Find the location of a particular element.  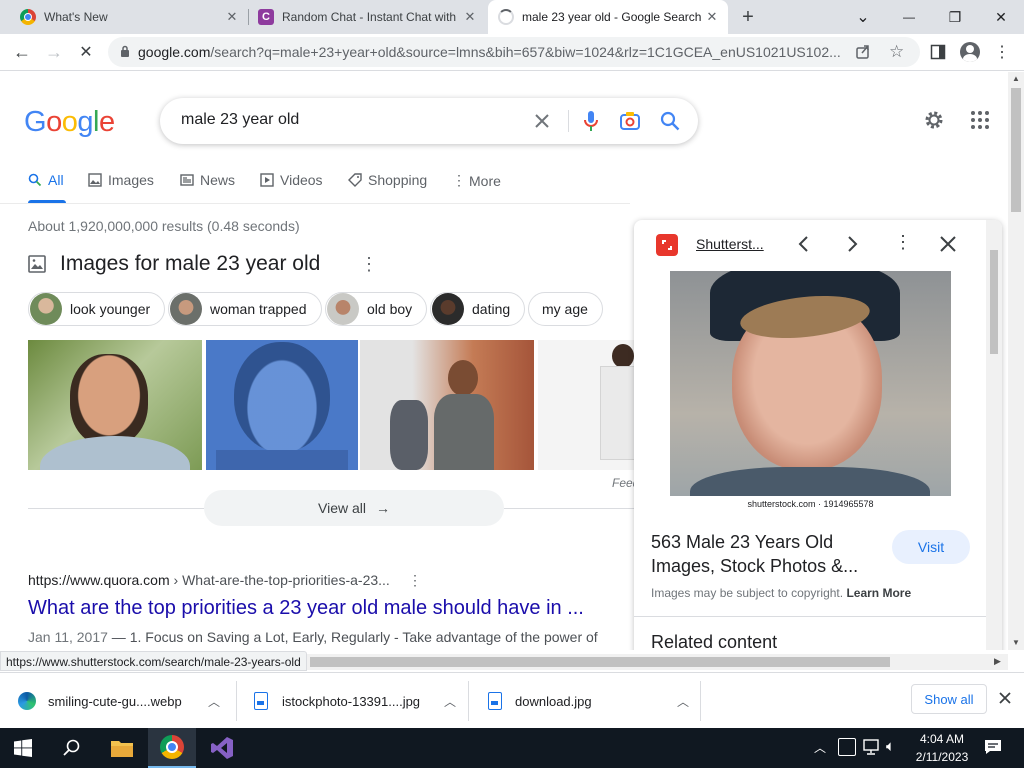

notifications-icon is located at coordinates (993, 747).